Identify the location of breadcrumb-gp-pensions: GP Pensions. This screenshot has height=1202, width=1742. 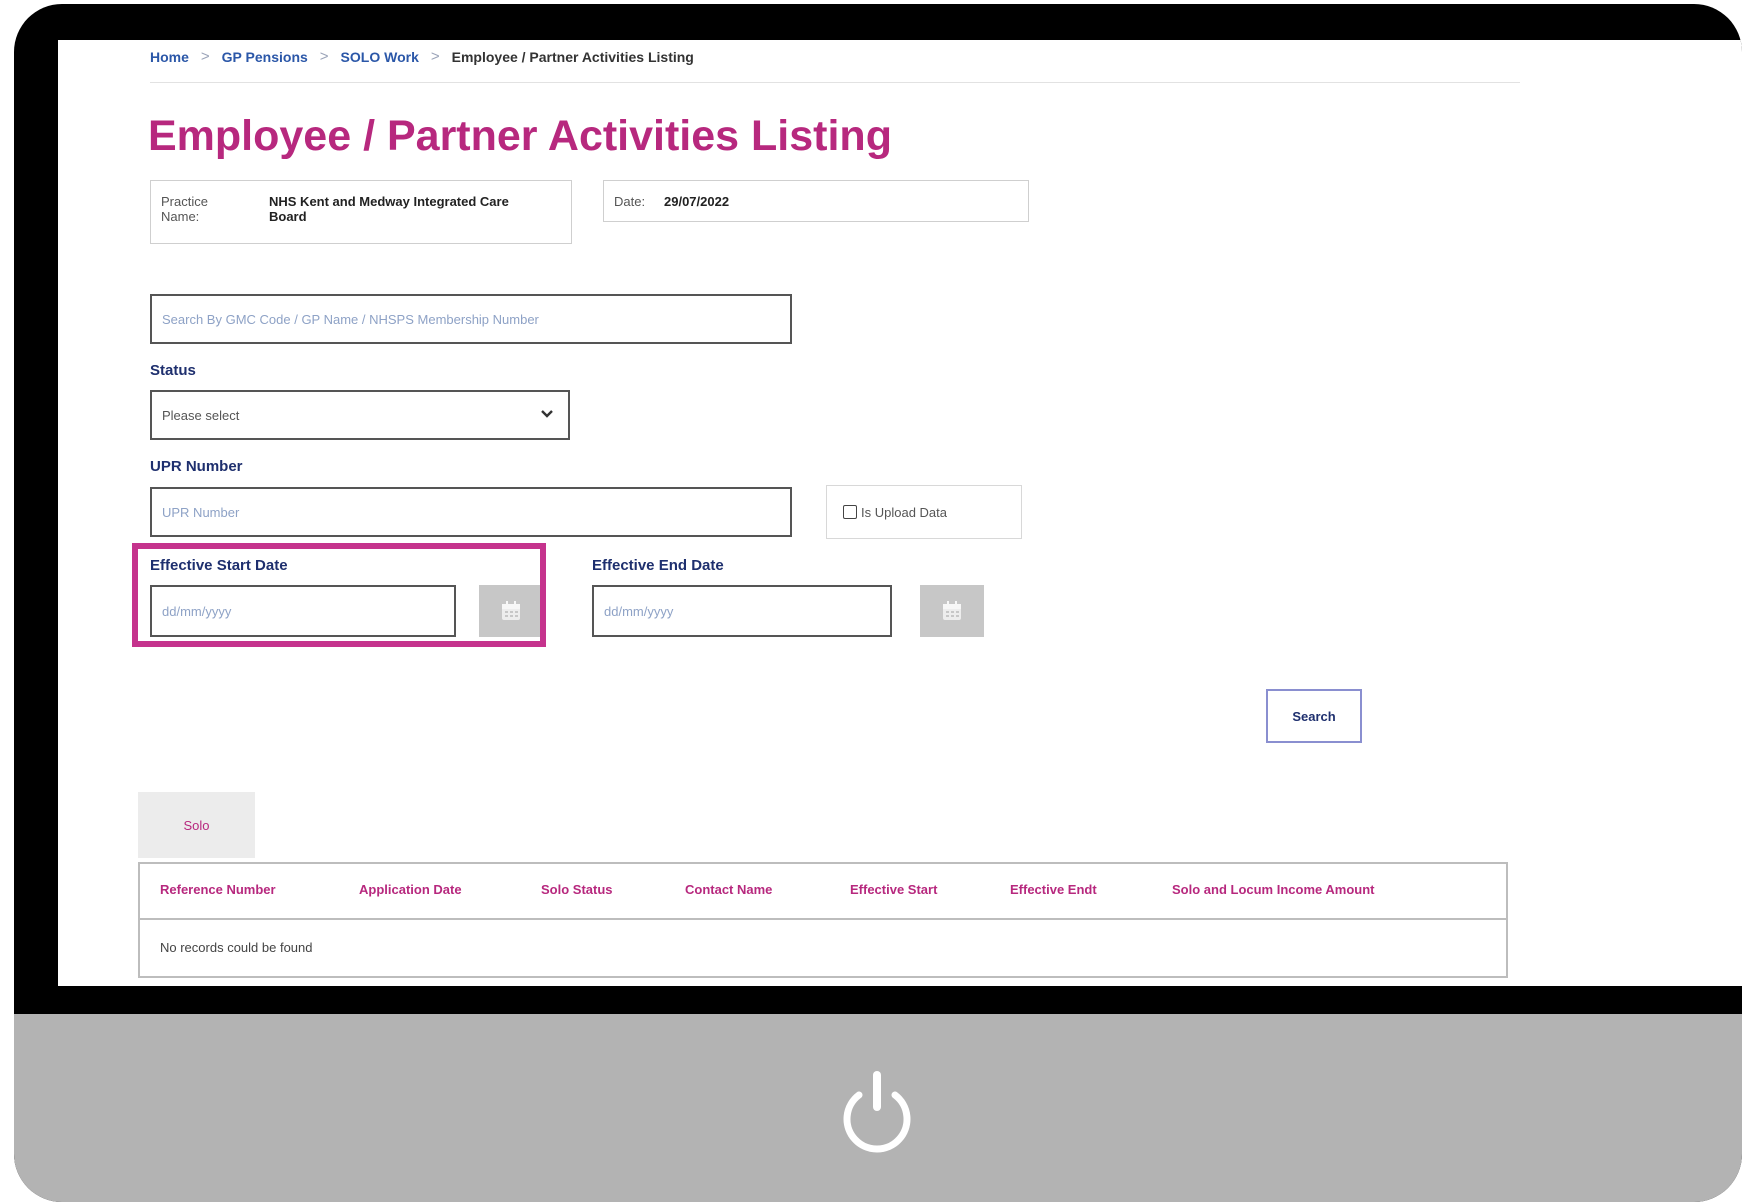
(265, 57).